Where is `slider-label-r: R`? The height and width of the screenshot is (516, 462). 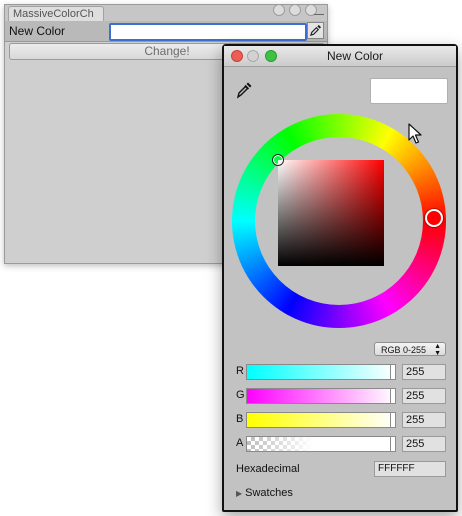 slider-label-r: R is located at coordinates (240, 371).